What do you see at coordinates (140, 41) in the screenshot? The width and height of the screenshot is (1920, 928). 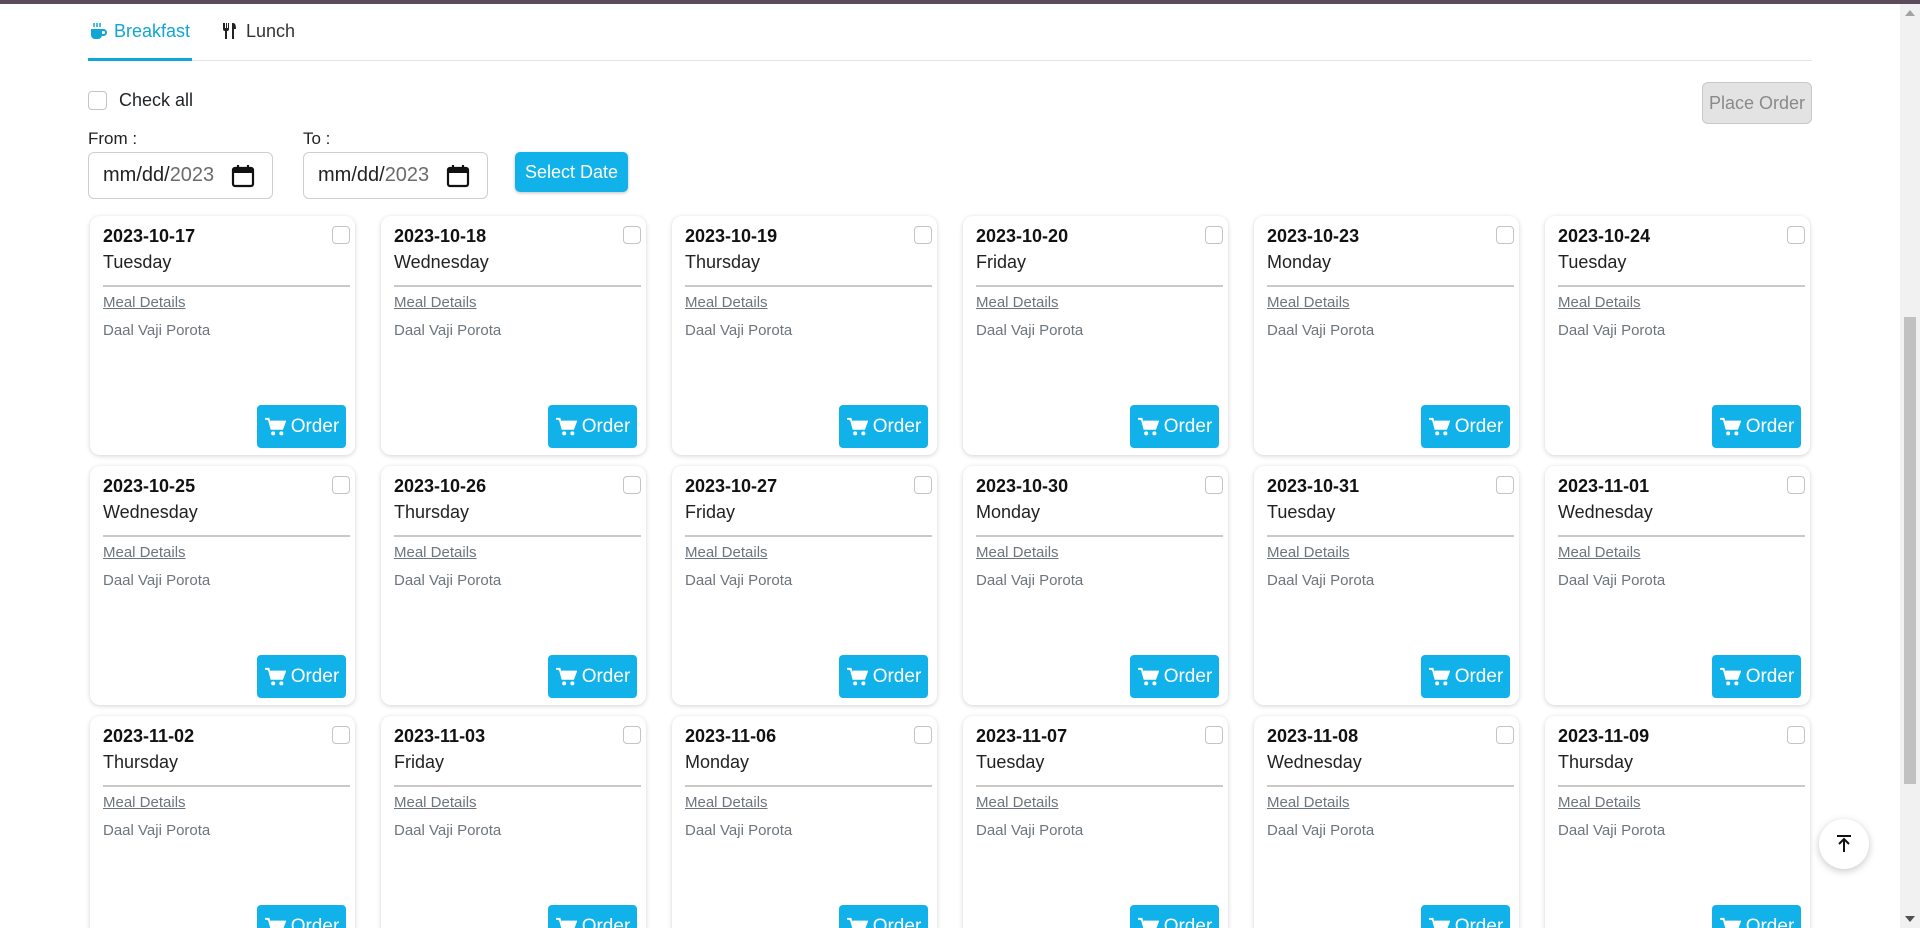 I see `tab-breakfast: Breakfast` at bounding box center [140, 41].